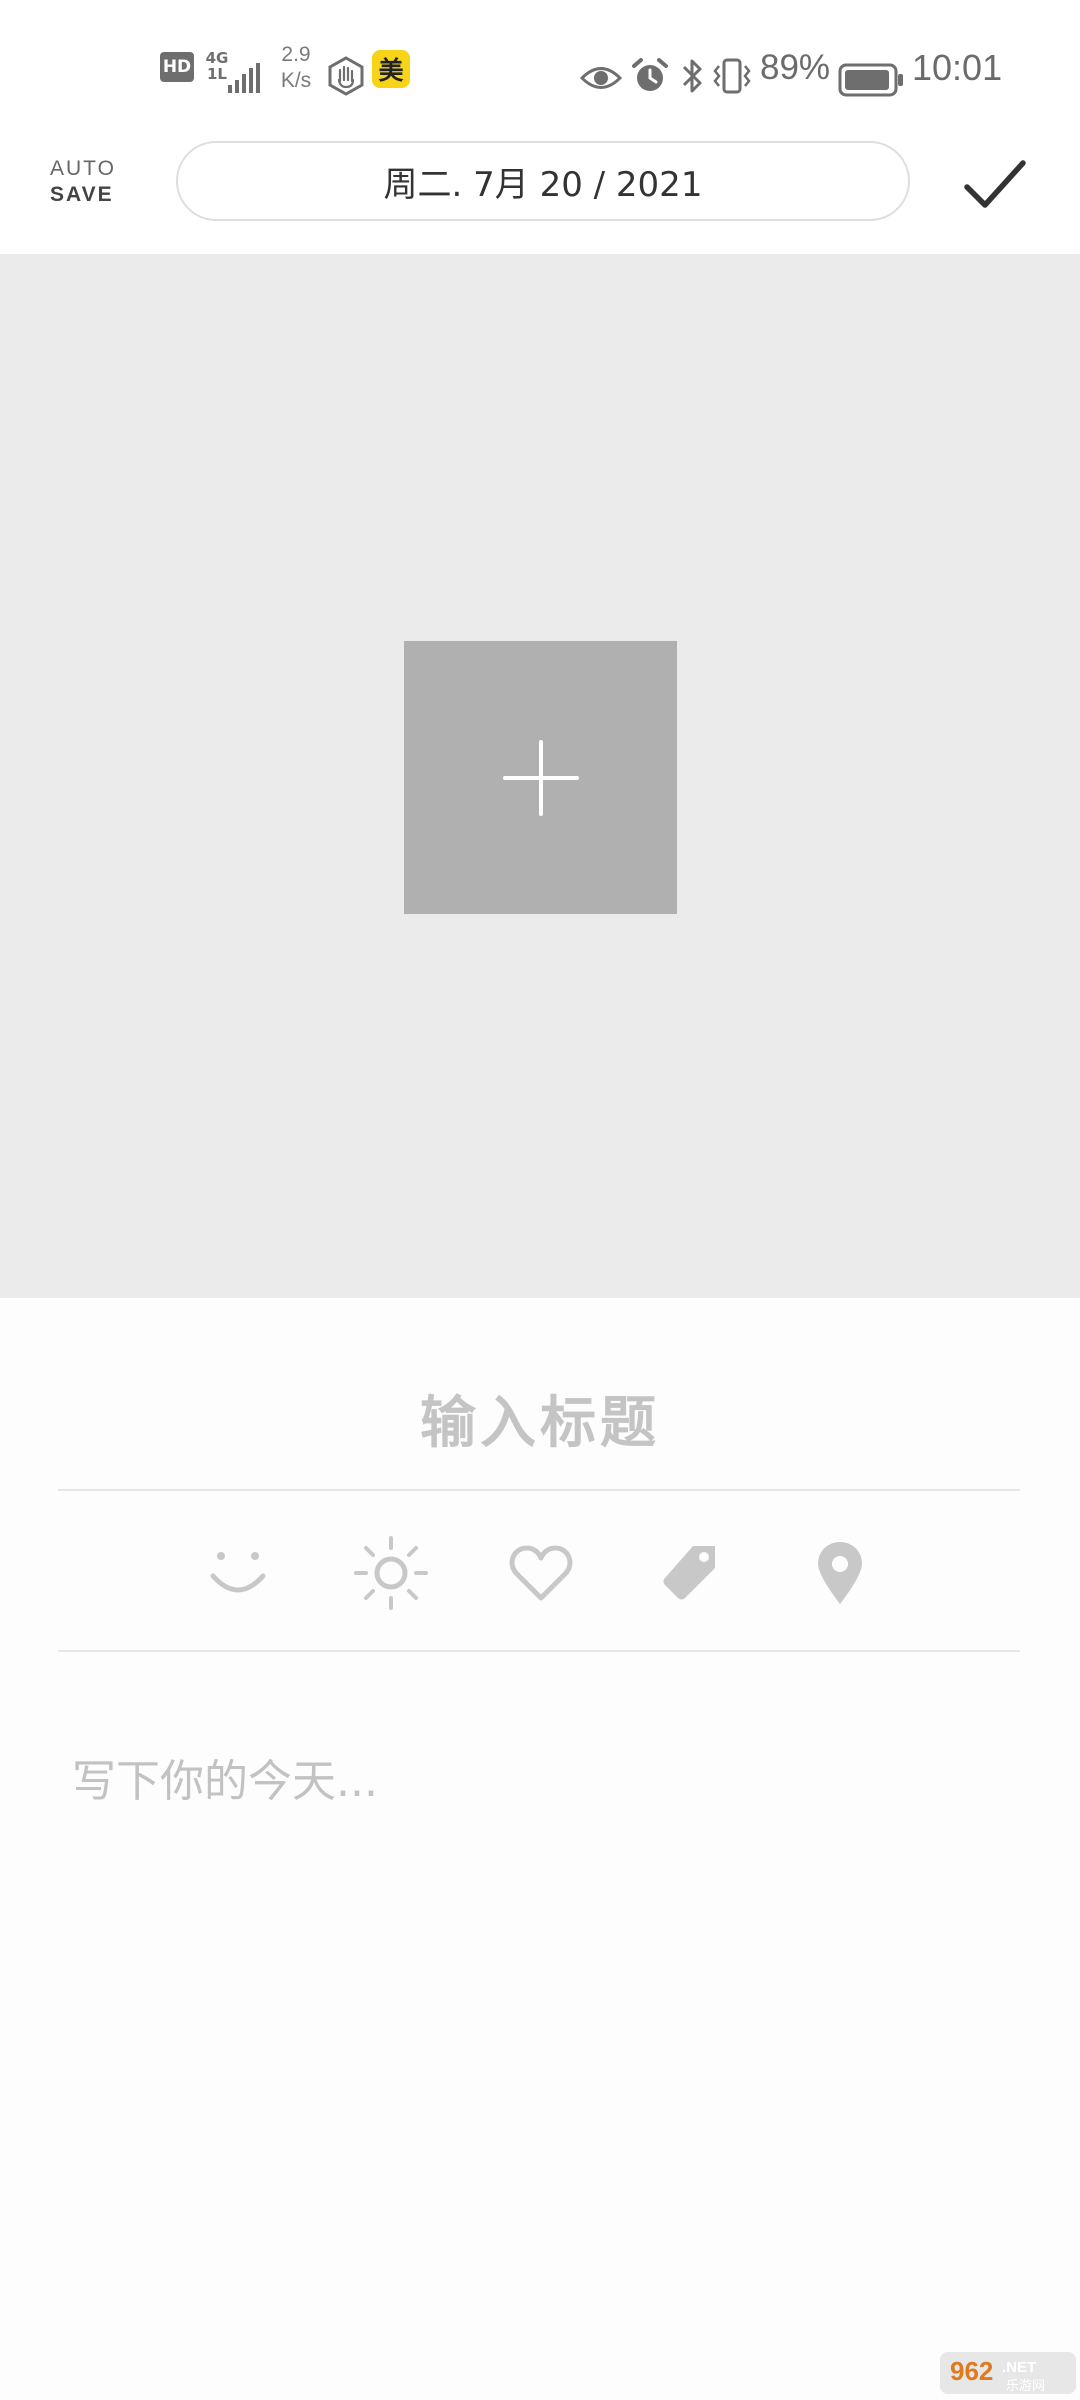 Image resolution: width=1080 pixels, height=2400 pixels. I want to click on alarm-icon, so click(650, 76).